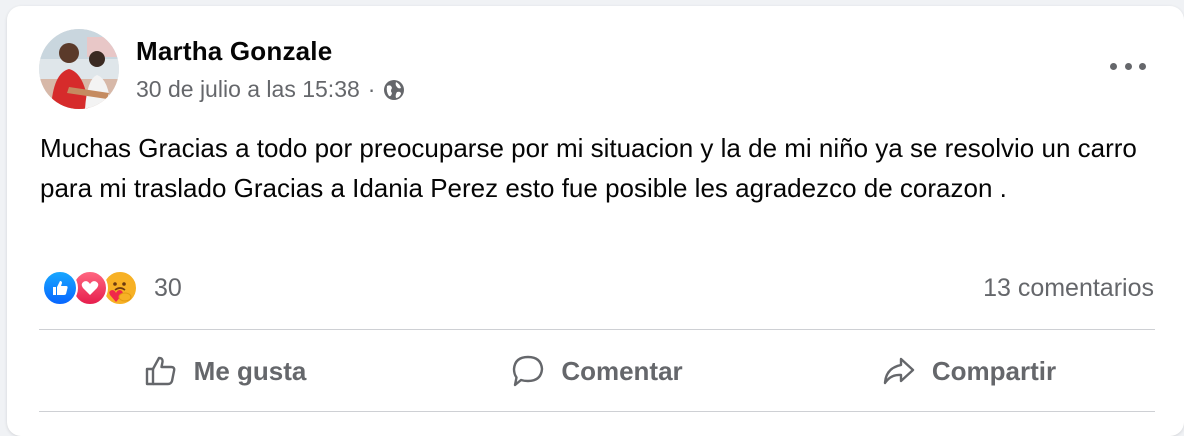 The image size is (1184, 436). I want to click on divider-bottom, so click(597, 411).